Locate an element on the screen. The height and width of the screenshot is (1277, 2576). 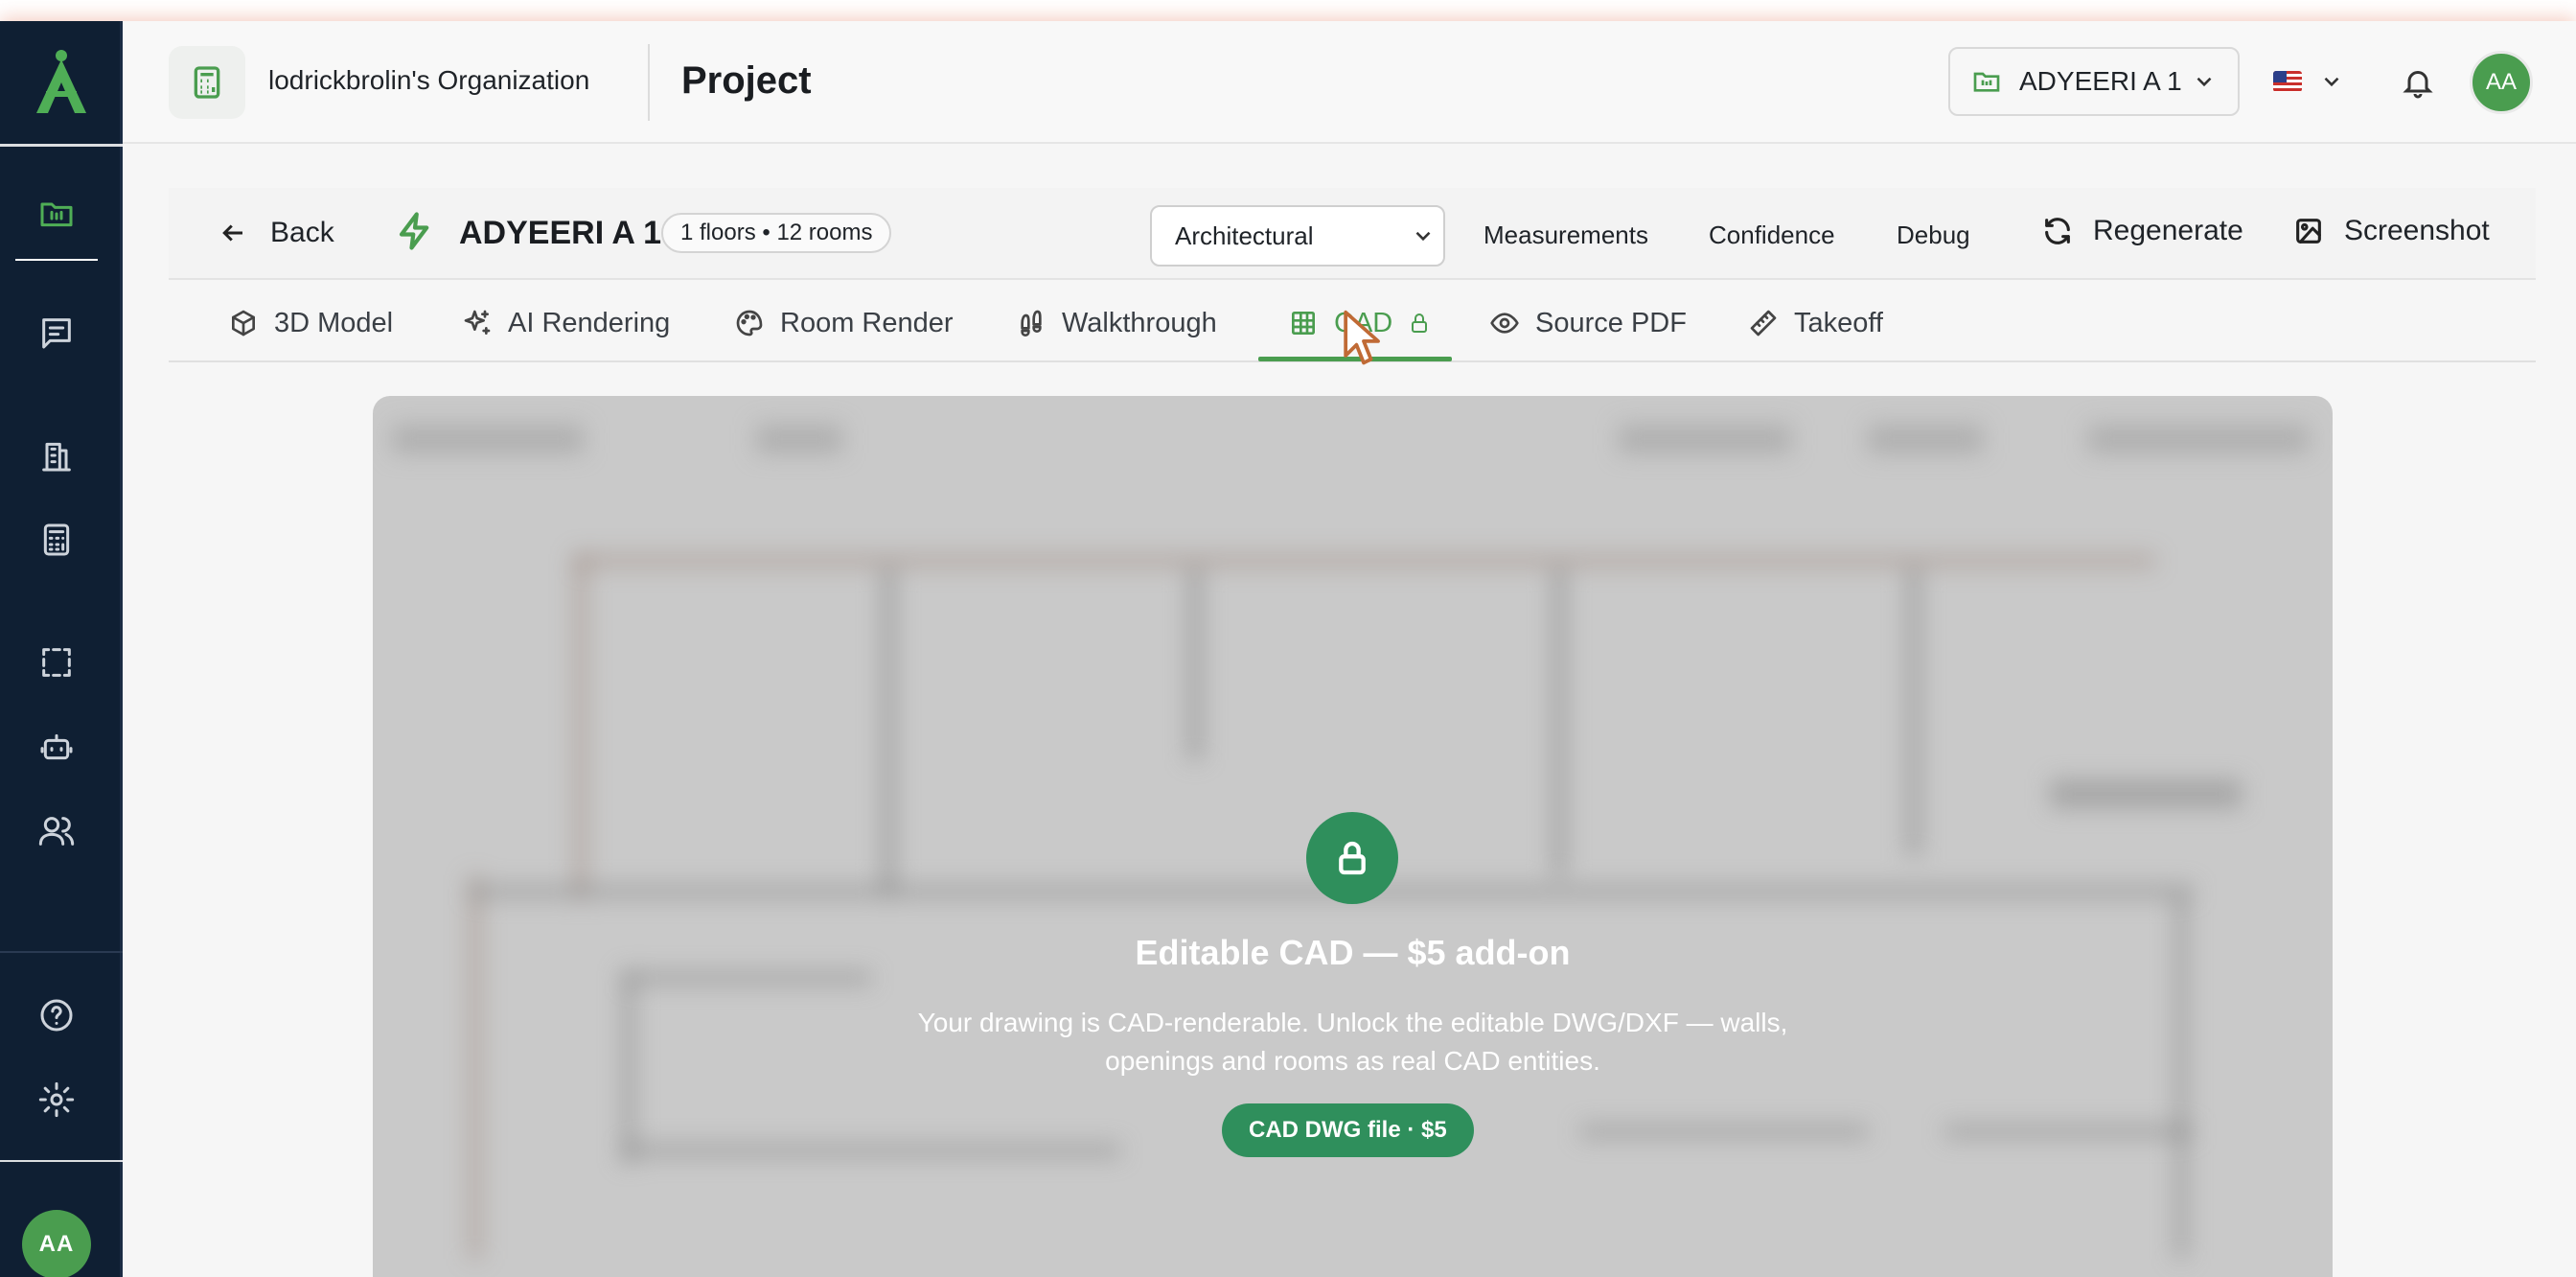
confidence-toggle: Confidence is located at coordinates (1772, 236).